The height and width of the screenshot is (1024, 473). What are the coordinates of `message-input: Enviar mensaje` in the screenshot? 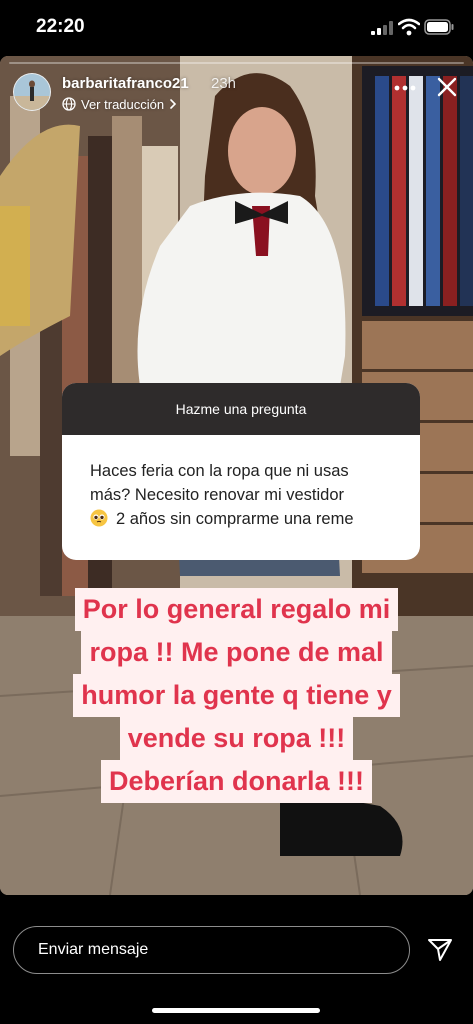 It's located at (211, 950).